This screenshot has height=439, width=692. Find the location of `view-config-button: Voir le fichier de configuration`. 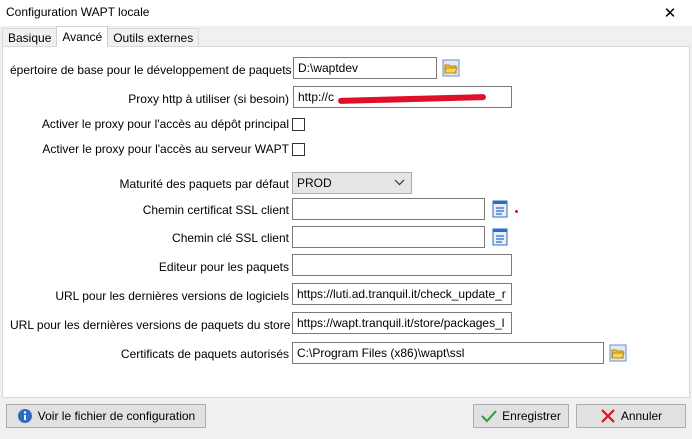

view-config-button: Voir le fichier de configuration is located at coordinates (106, 416).